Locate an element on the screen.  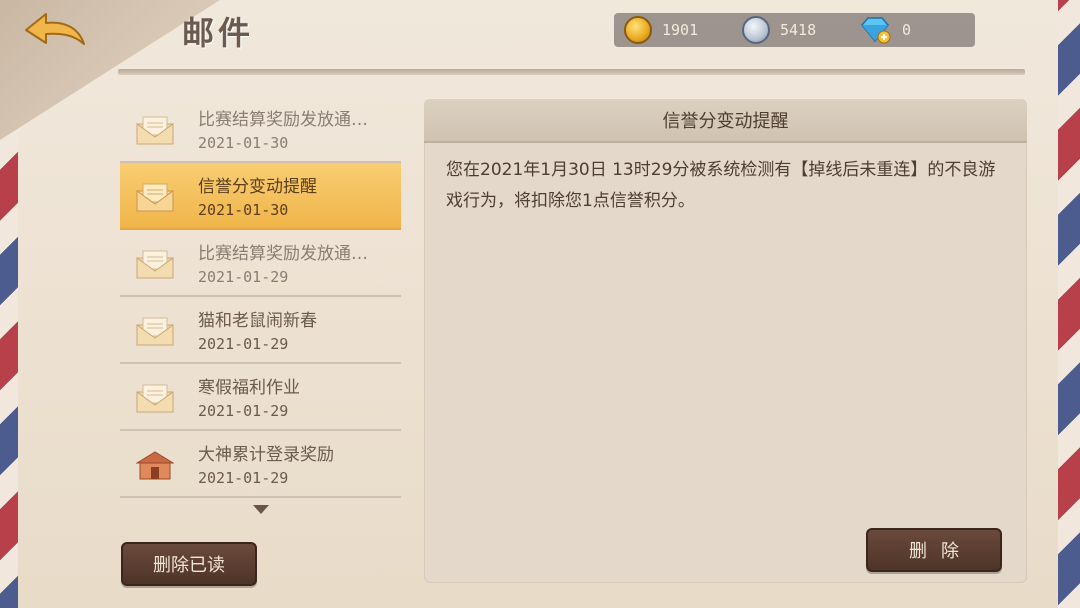
scroll-down-icon is located at coordinates (261, 509).